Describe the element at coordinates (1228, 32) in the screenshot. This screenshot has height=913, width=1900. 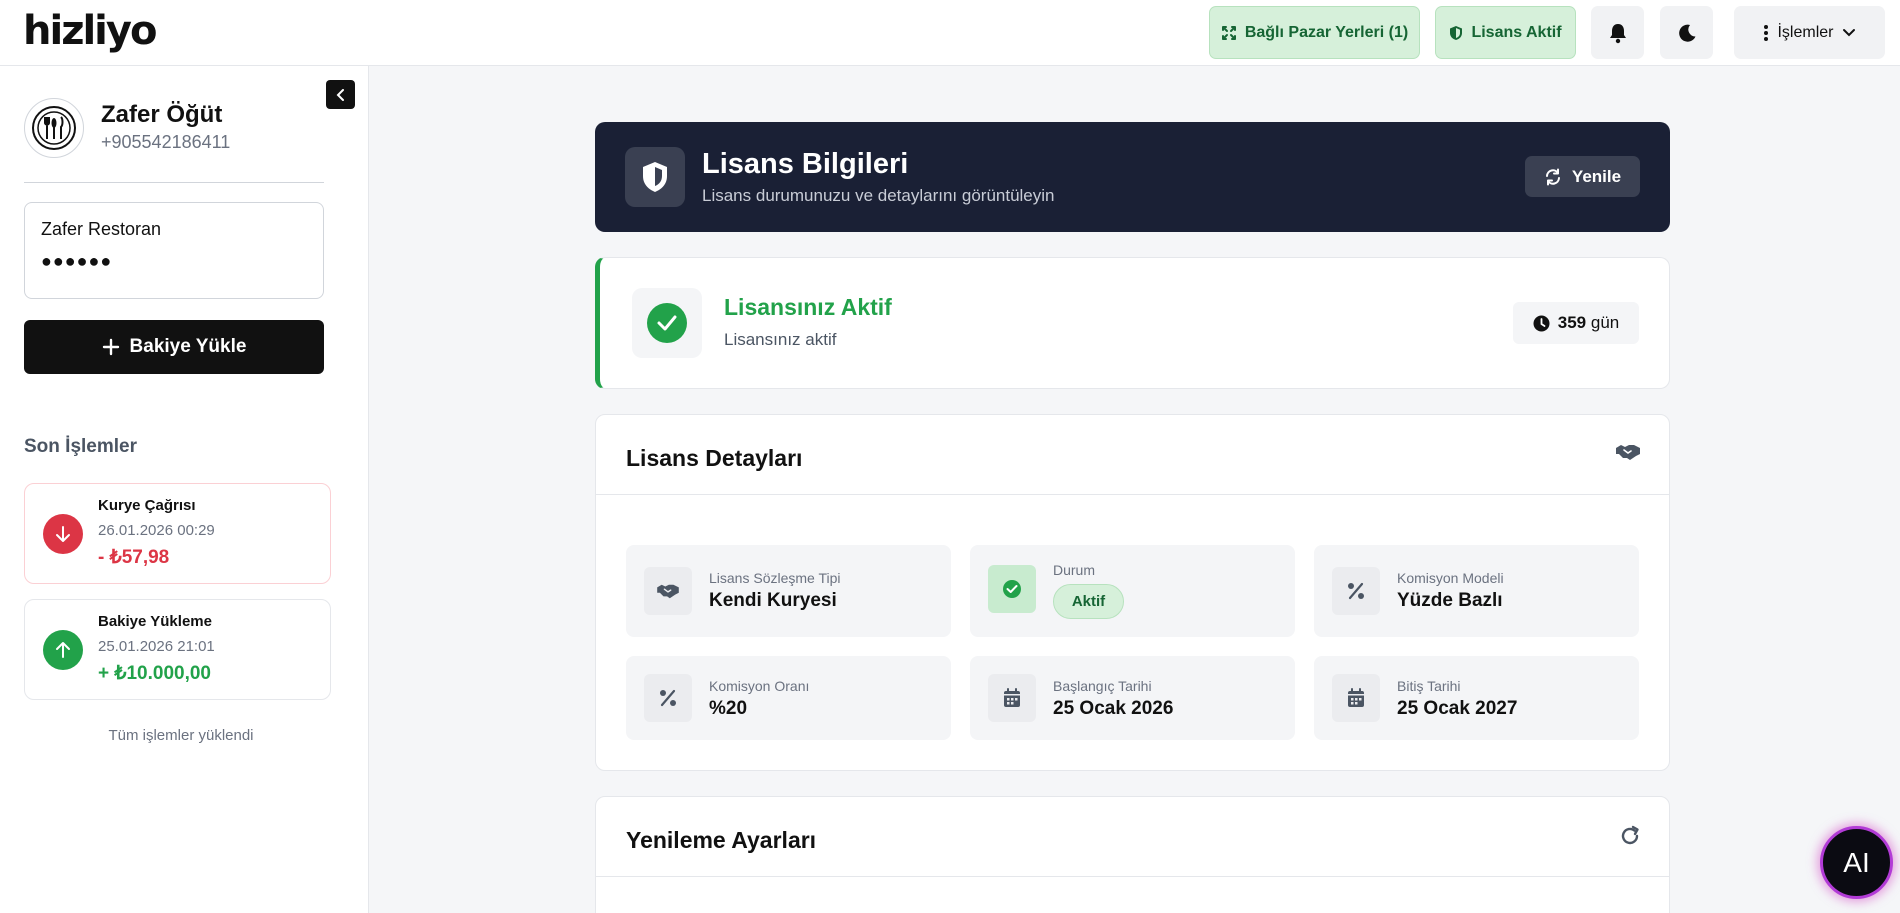
I see `link-icon` at that location.